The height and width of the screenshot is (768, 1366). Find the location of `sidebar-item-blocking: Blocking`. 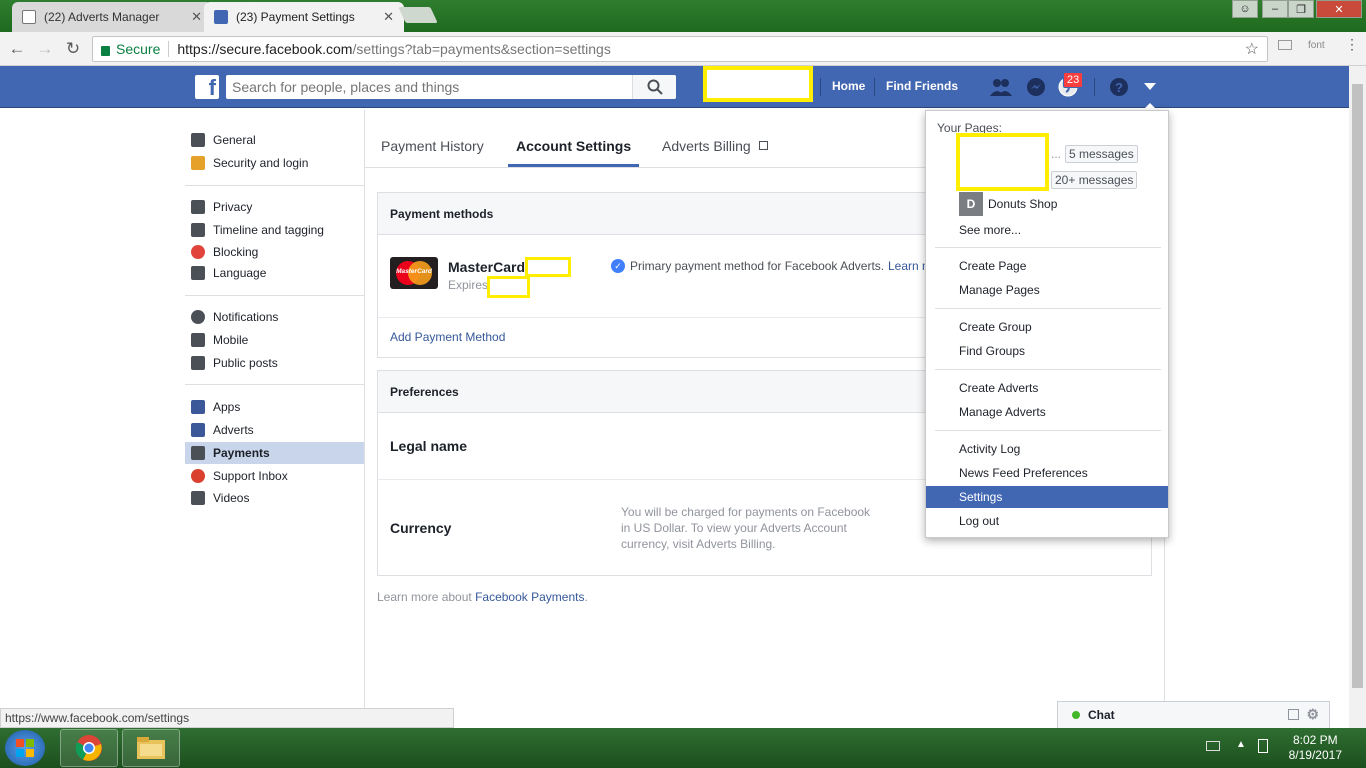

sidebar-item-blocking: Blocking is located at coordinates (274, 252).